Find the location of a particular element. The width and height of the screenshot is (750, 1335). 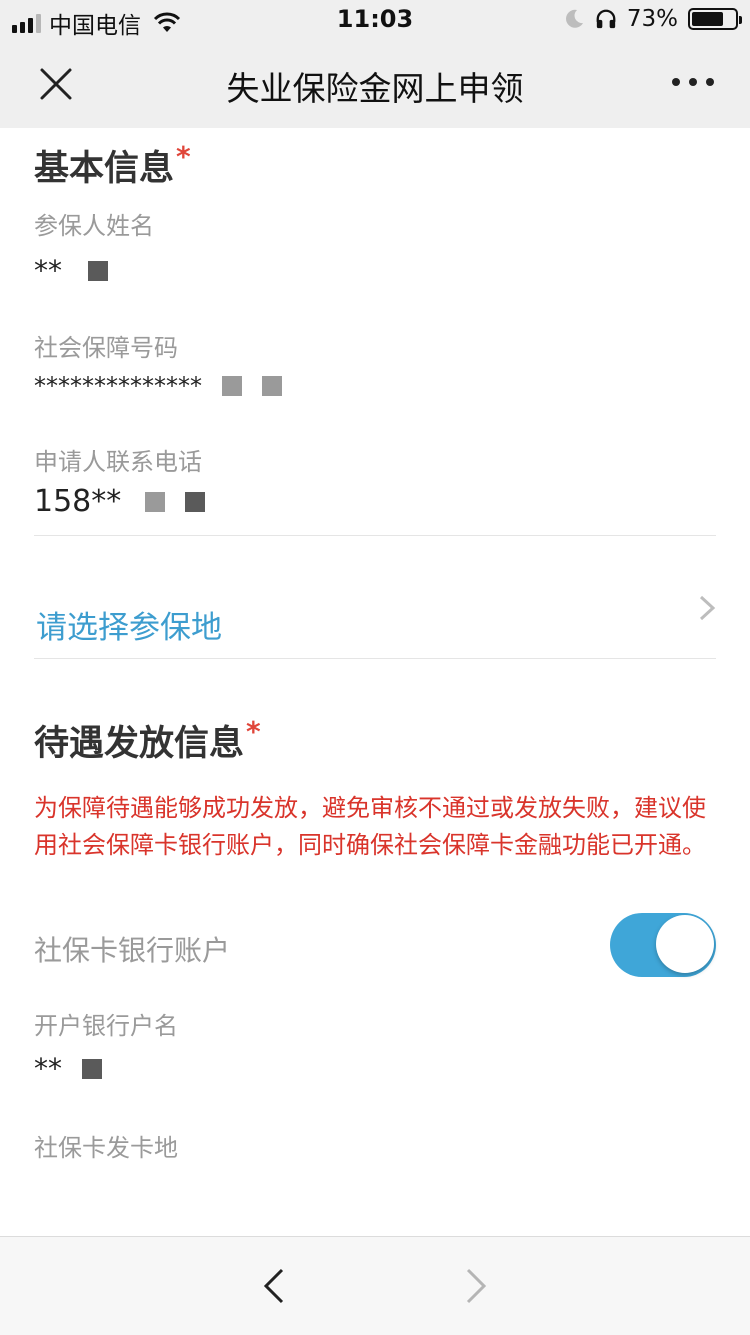

bank-account-toggle is located at coordinates (663, 945).